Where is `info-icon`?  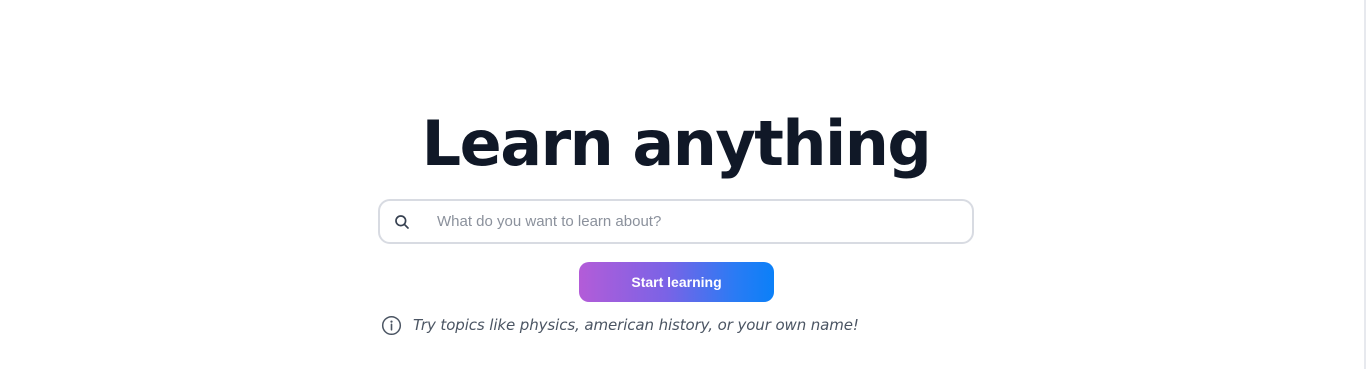
info-icon is located at coordinates (391, 325).